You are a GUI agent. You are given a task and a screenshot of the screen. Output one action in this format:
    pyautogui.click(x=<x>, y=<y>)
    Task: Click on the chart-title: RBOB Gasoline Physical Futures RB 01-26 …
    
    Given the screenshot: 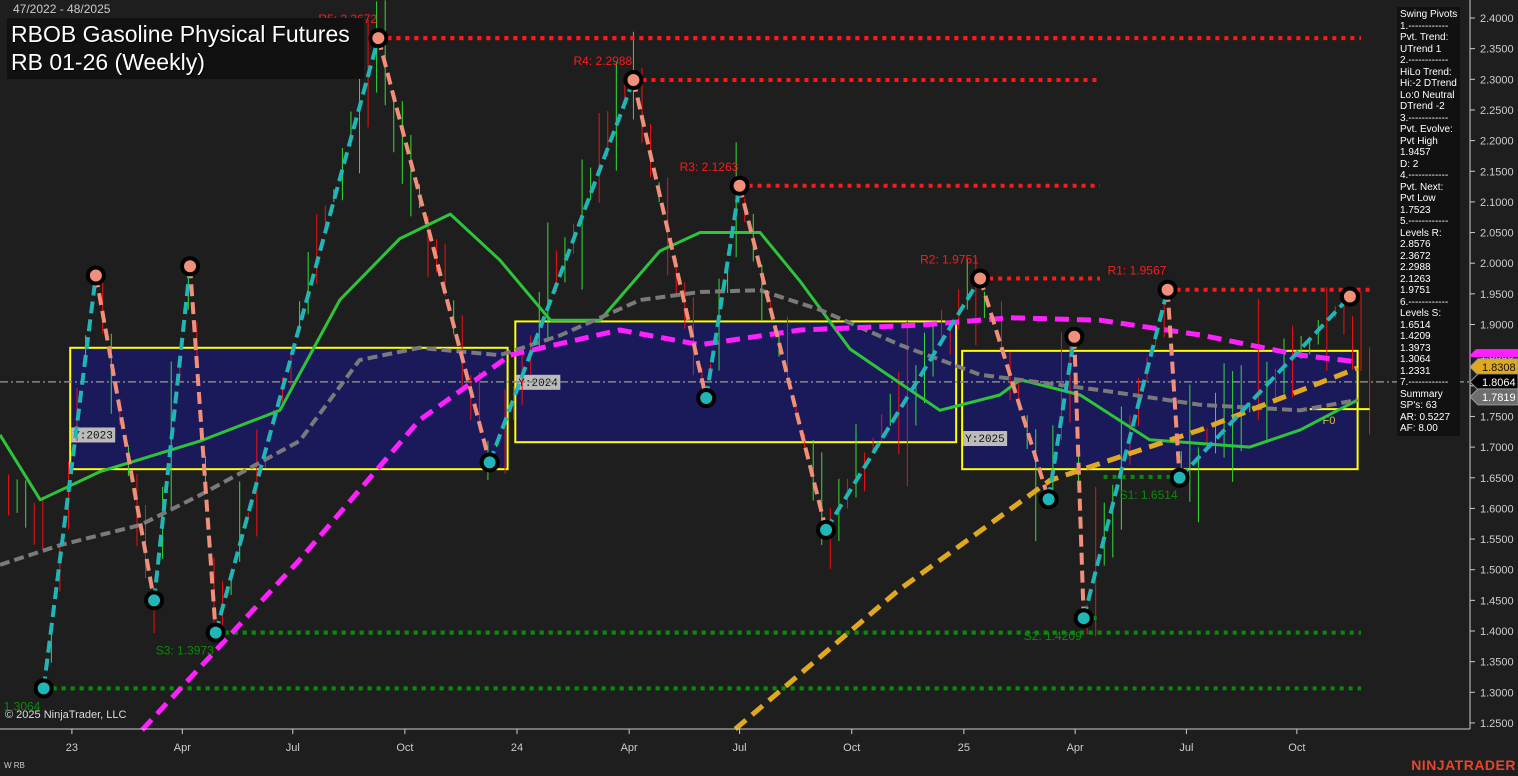 What is the action you would take?
    pyautogui.click(x=185, y=48)
    